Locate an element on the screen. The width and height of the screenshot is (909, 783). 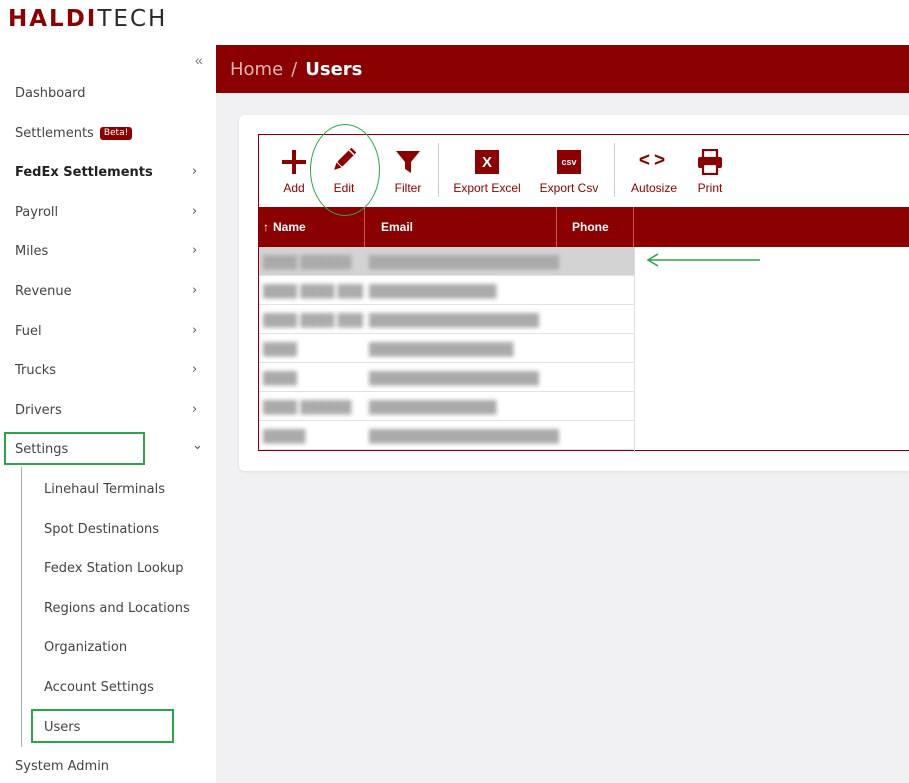
excel-icon: X is located at coordinates (487, 155).